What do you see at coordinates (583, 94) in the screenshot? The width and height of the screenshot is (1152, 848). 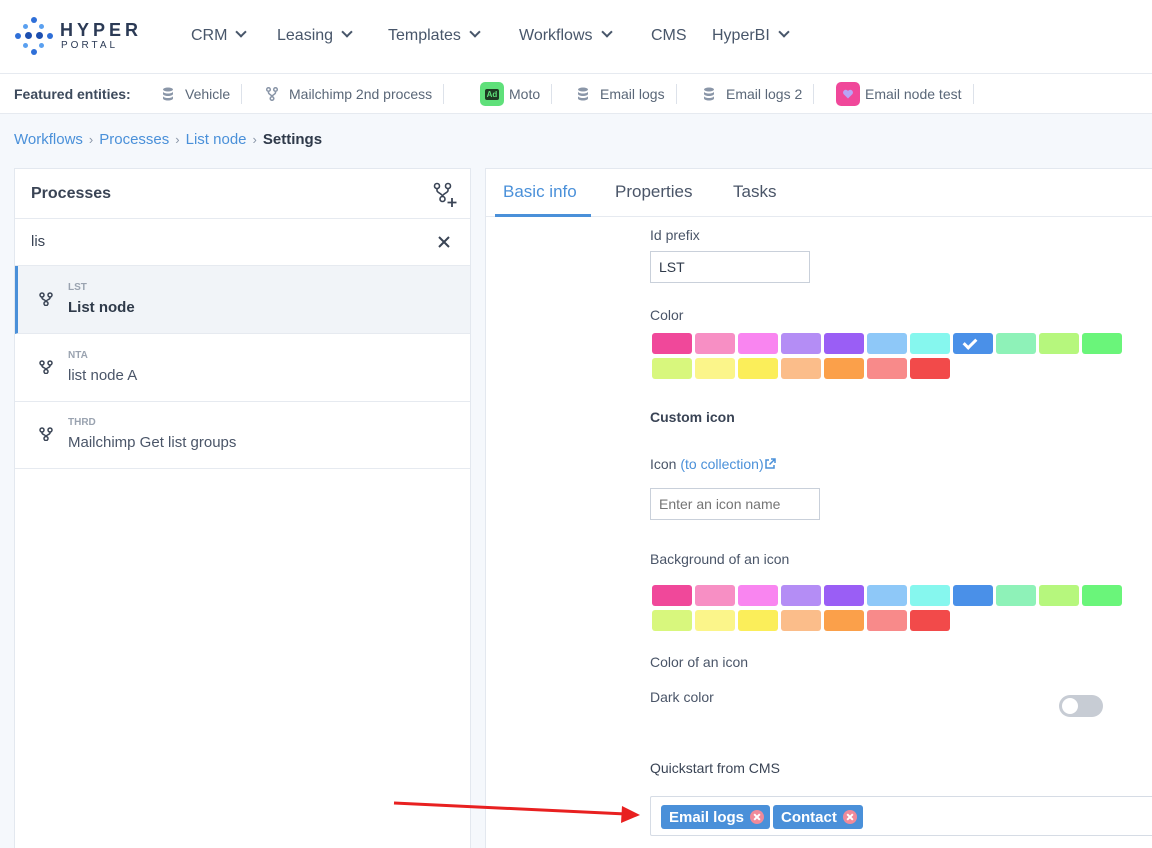 I see `database-icon` at bounding box center [583, 94].